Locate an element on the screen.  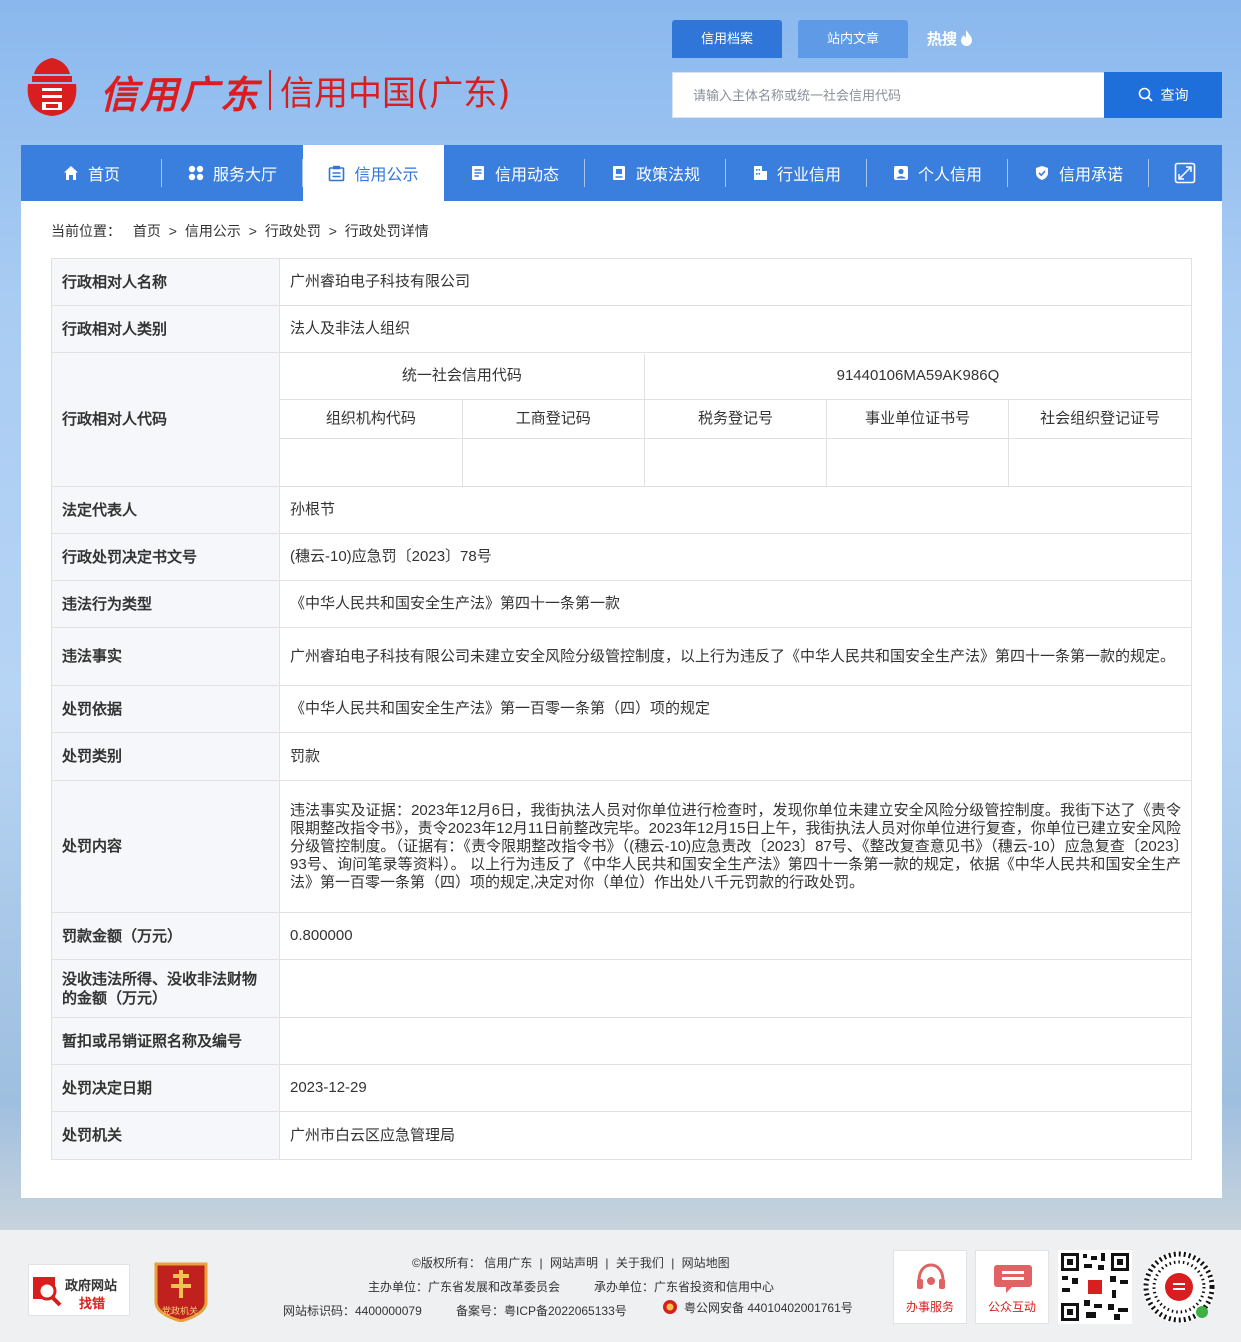
nav-label: 行业信用 is located at coordinates (808, 175).